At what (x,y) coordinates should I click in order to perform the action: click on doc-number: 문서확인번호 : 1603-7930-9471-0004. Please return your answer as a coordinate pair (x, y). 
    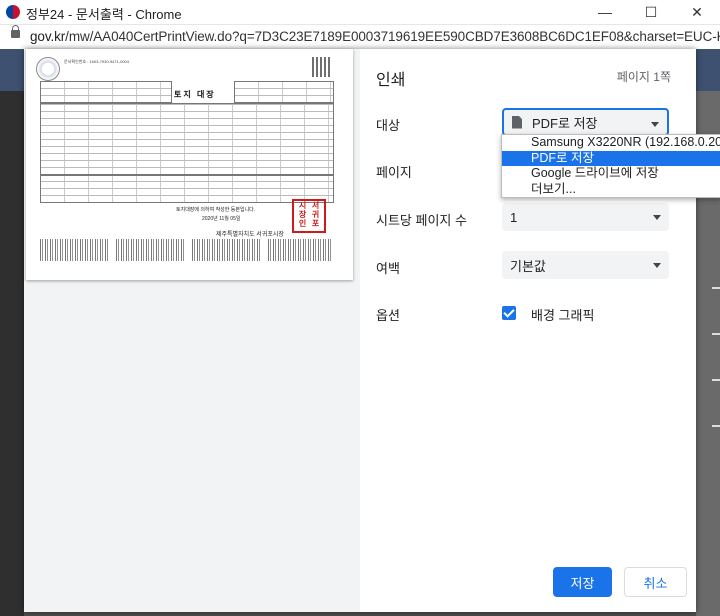
    Looking at the image, I should click on (97, 61).